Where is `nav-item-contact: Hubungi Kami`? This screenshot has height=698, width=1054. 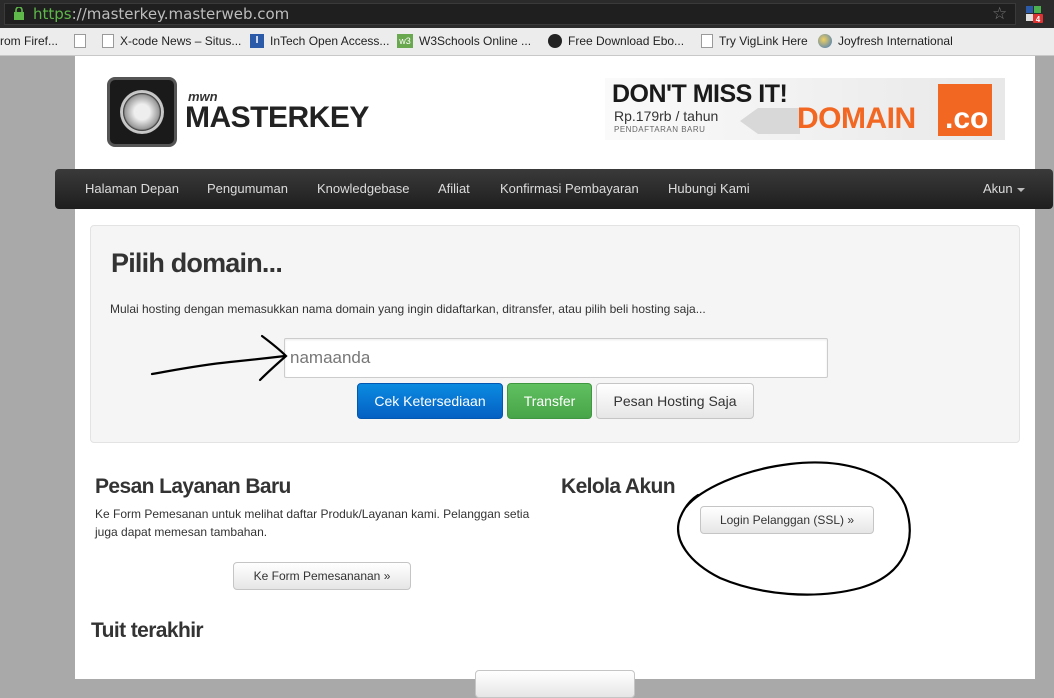
nav-item-contact: Hubungi Kami is located at coordinates (709, 188).